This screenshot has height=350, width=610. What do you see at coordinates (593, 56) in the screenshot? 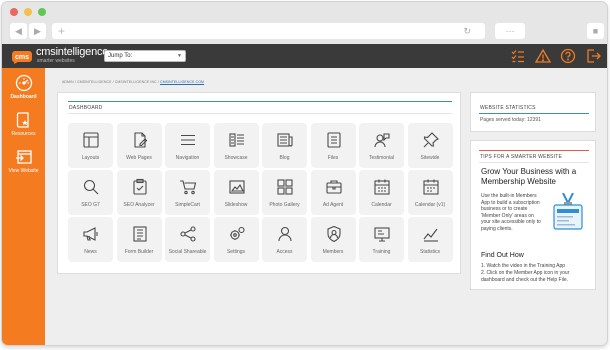
I see `logout-icon` at bounding box center [593, 56].